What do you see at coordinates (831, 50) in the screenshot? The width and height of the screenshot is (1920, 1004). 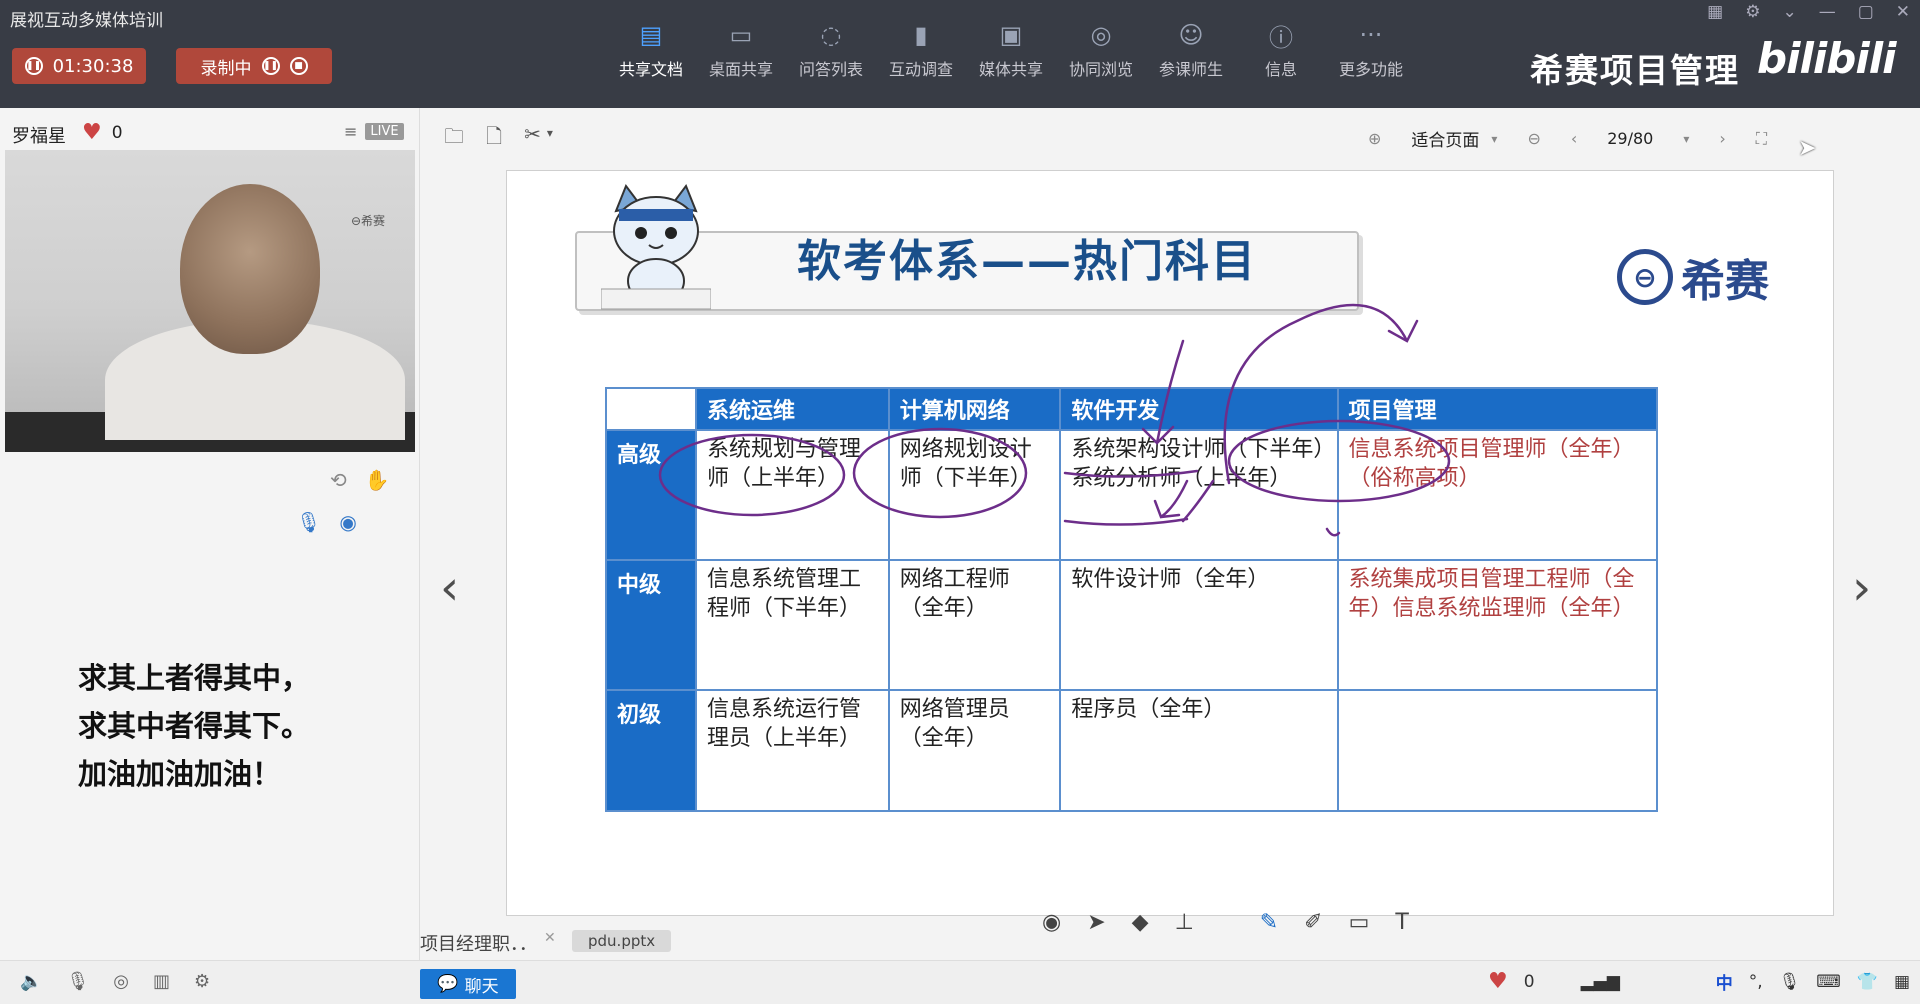 I see `toolbar-qa-list: ◌ 问答列表` at bounding box center [831, 50].